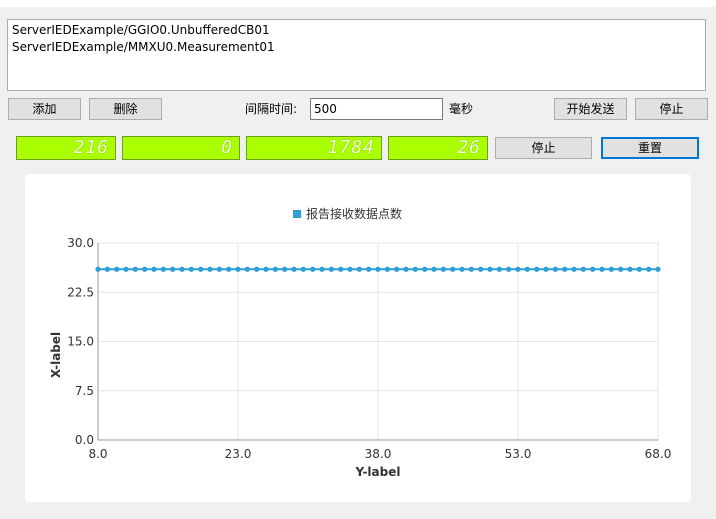 The width and height of the screenshot is (716, 519). I want to click on legend-swatch, so click(297, 214).